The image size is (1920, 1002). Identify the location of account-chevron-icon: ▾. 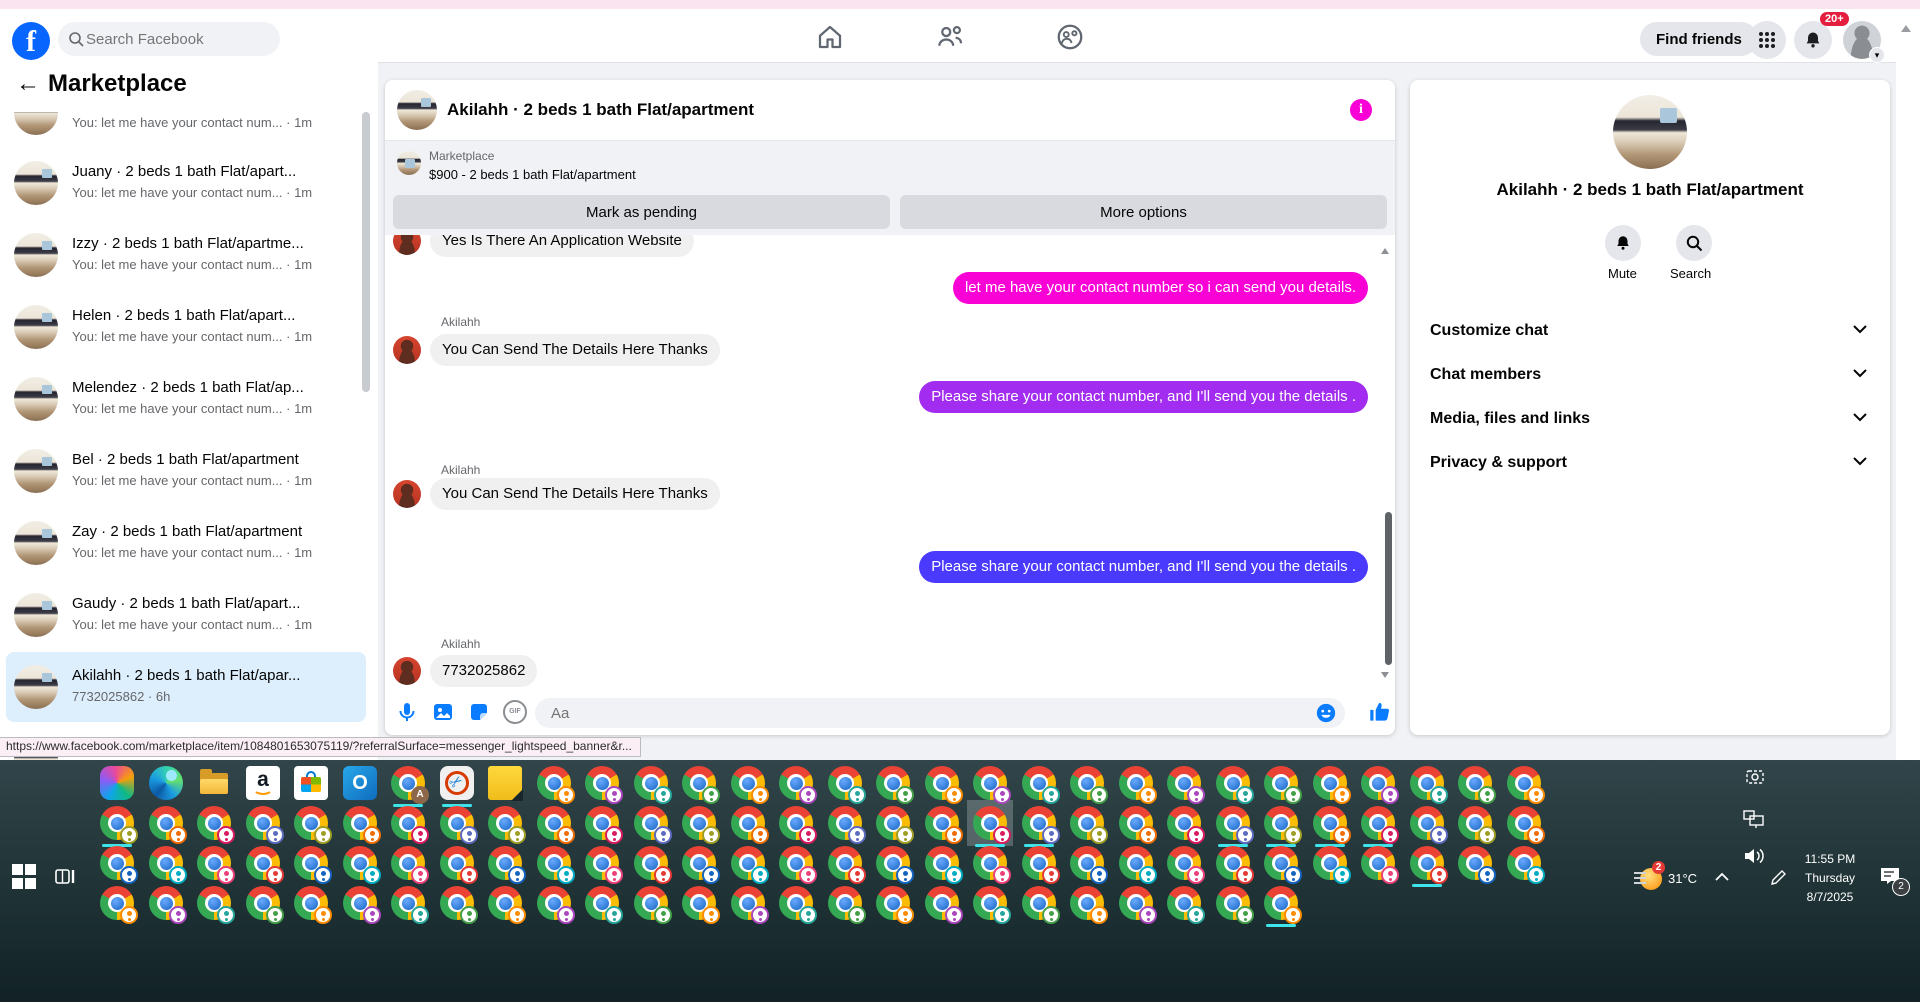
(1877, 55).